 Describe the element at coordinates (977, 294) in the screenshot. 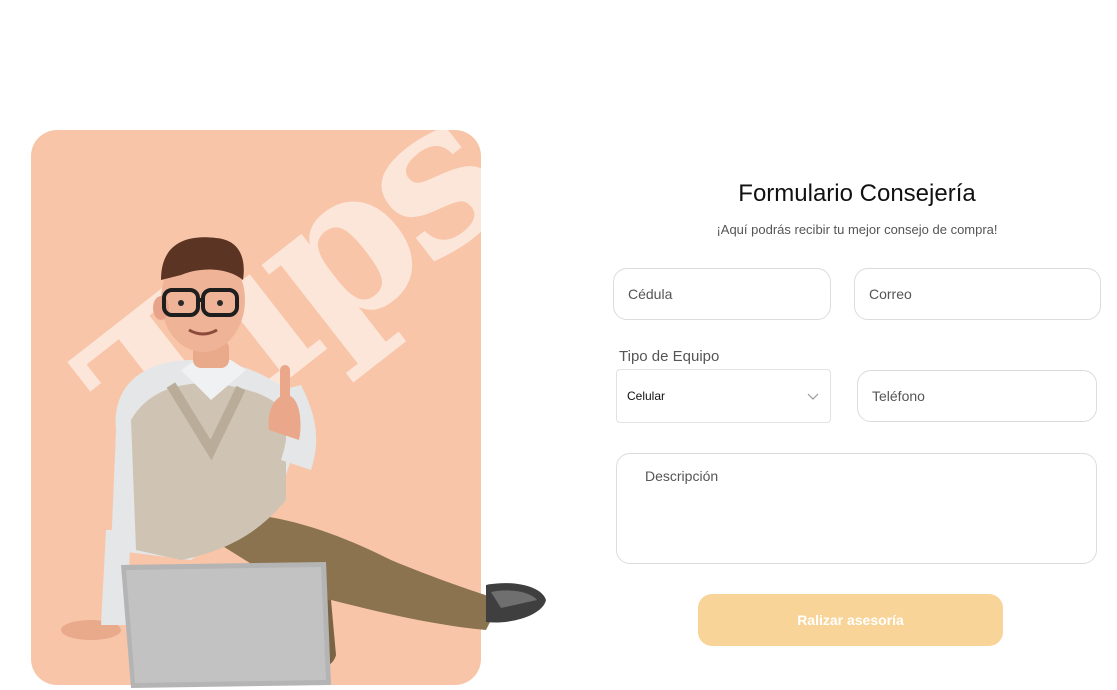

I see `correo-field: Correo` at that location.